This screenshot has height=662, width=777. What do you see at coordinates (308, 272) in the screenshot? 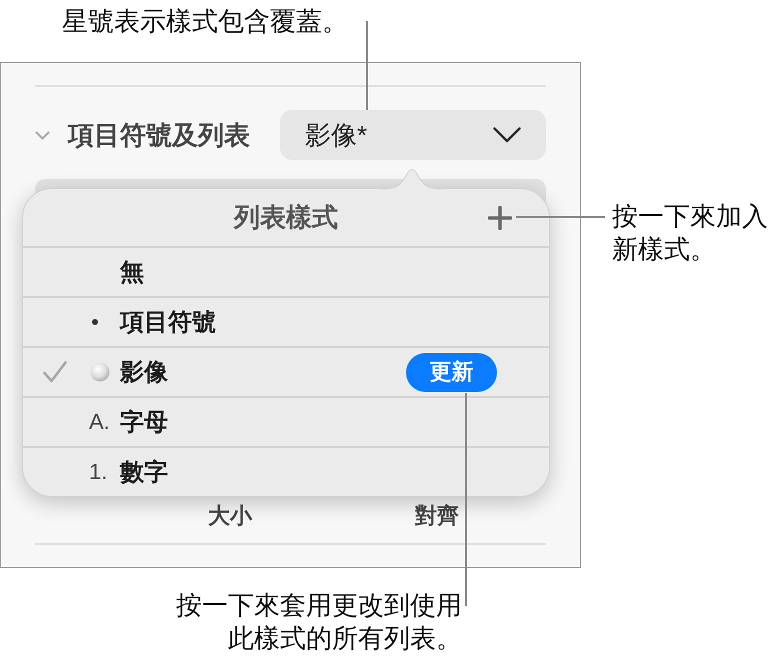
I see `list-style-item: 無` at bounding box center [308, 272].